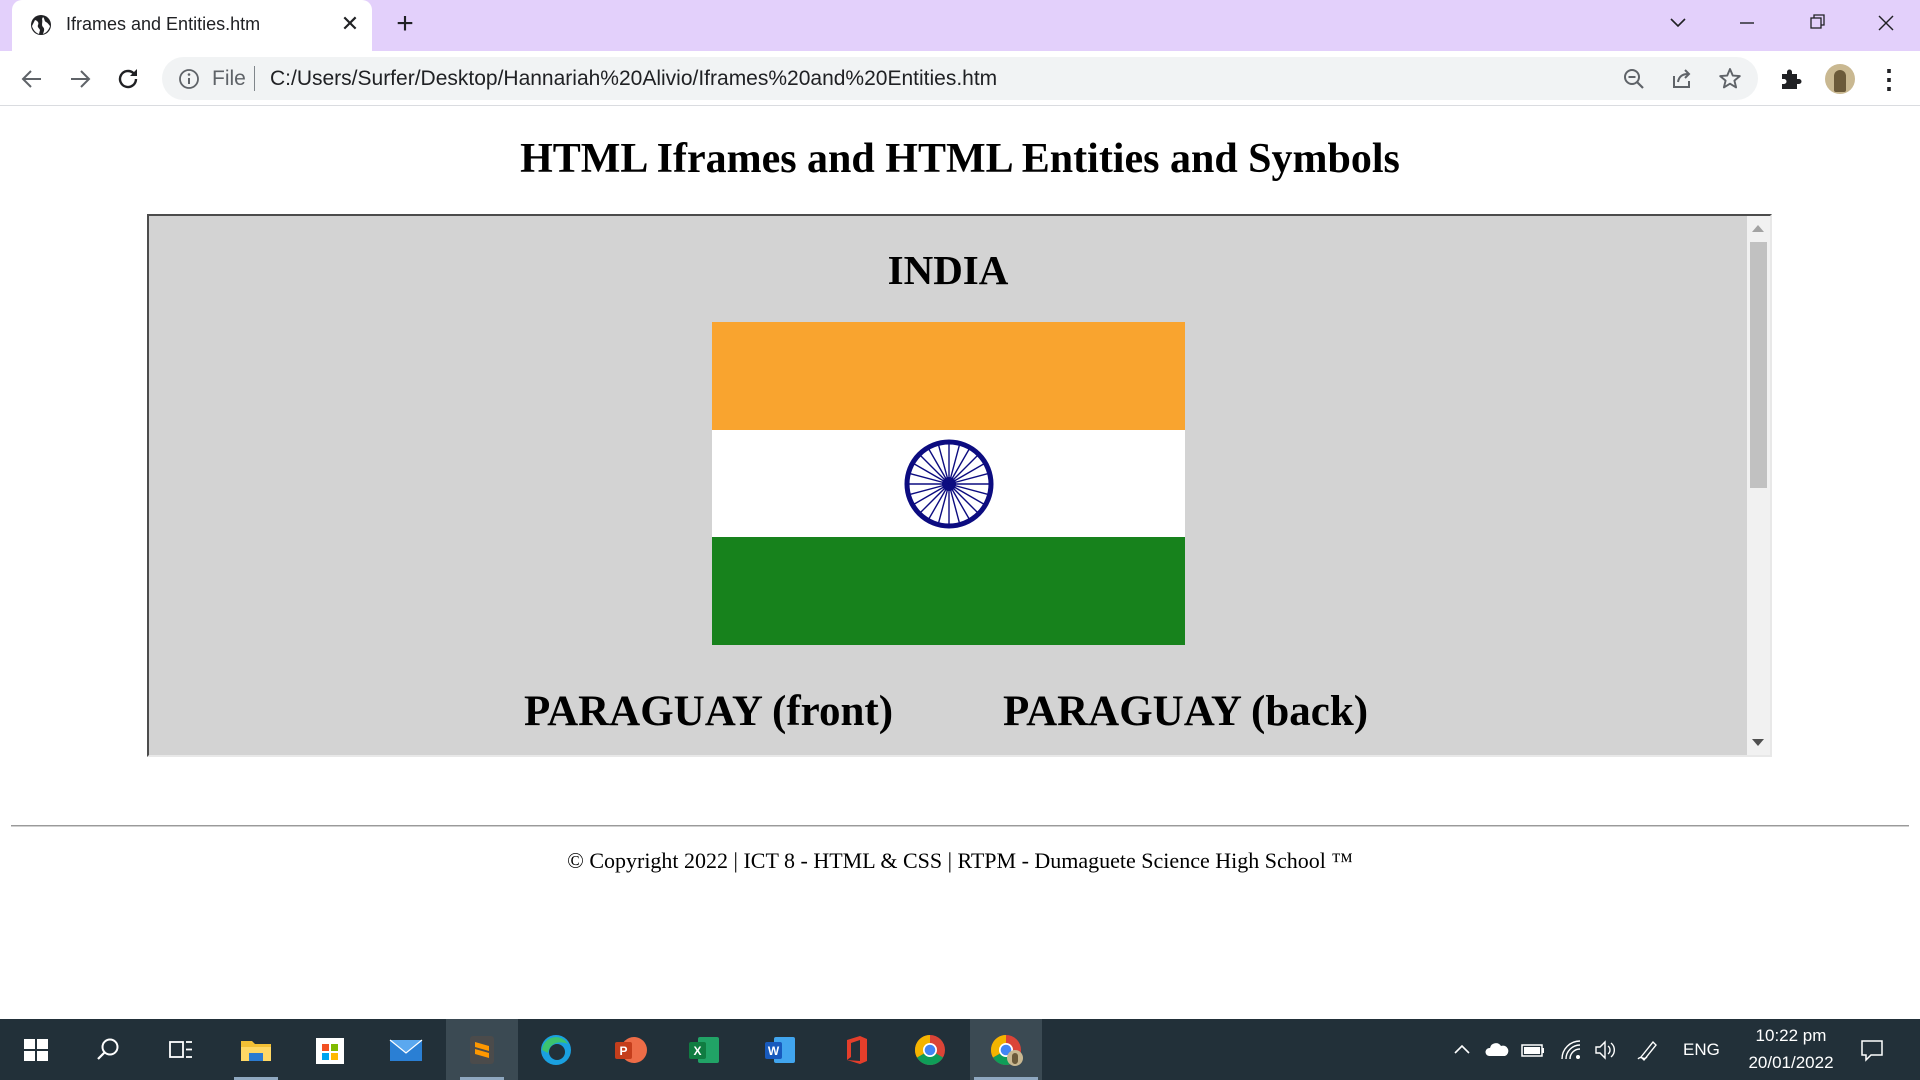 This screenshot has width=1920, height=1080. What do you see at coordinates (405, 24) in the screenshot?
I see `new-tab-button: +` at bounding box center [405, 24].